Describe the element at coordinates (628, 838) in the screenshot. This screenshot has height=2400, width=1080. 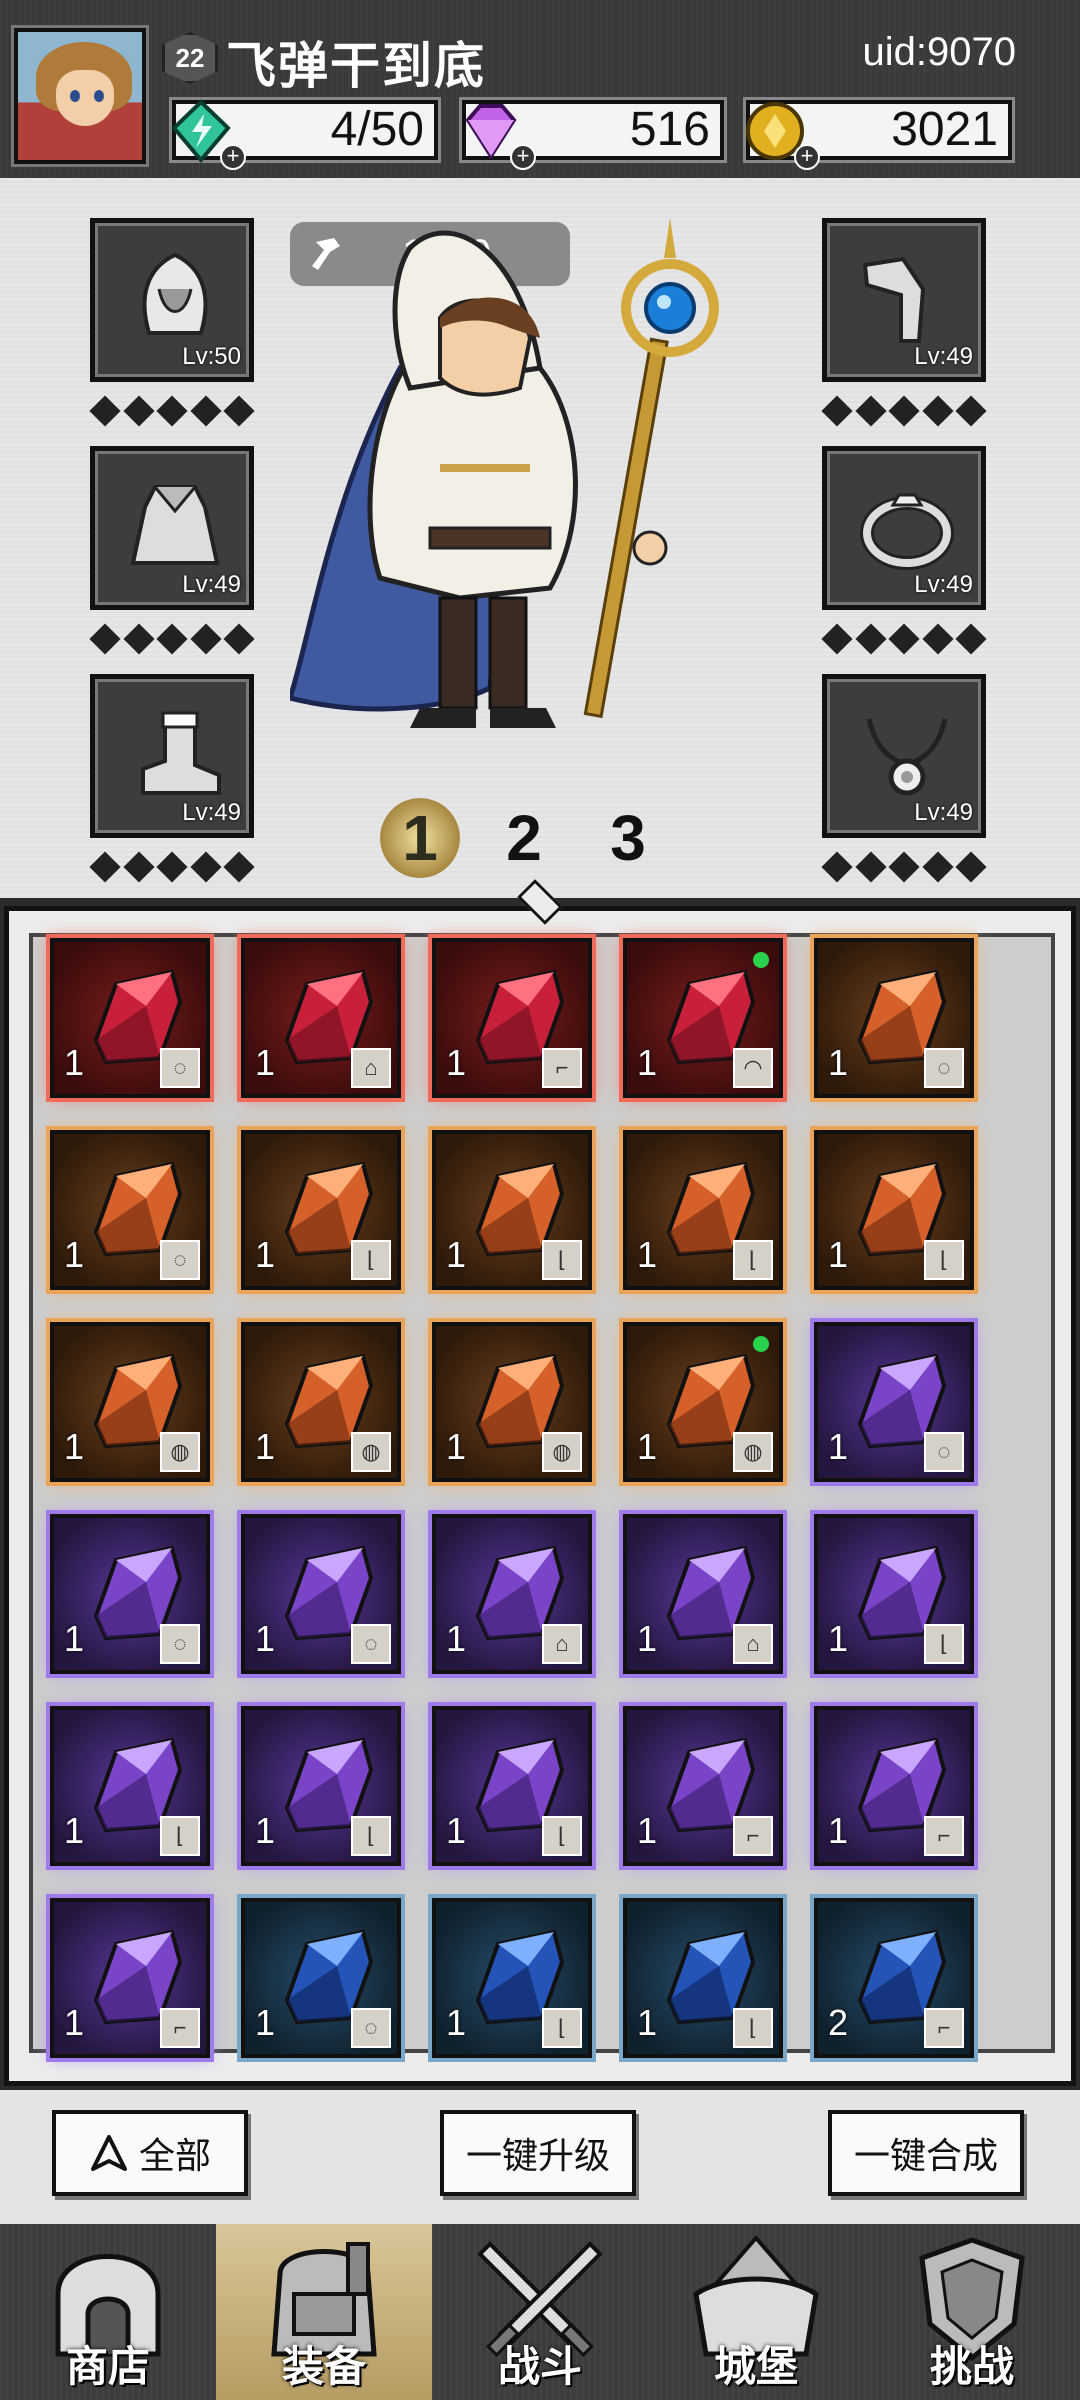
I see `equipment-set-3: 3` at that location.